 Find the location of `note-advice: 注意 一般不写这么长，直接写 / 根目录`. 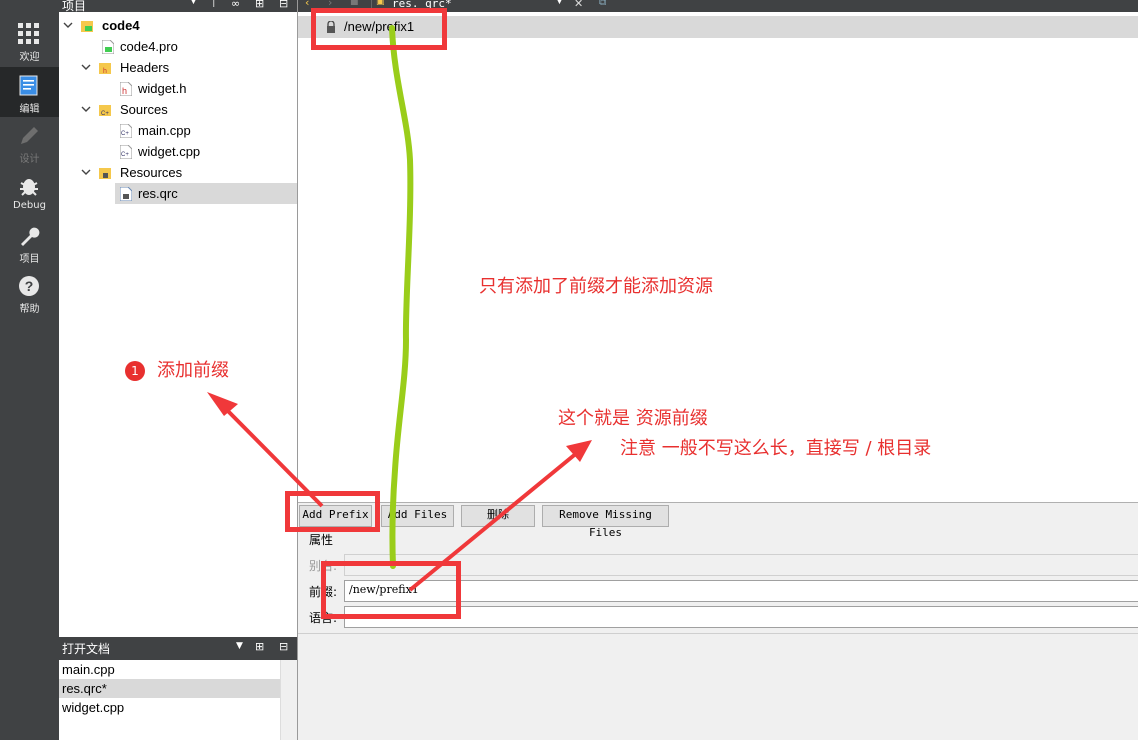

note-advice: 注意 一般不写这么长，直接写 / 根目录 is located at coordinates (776, 448).